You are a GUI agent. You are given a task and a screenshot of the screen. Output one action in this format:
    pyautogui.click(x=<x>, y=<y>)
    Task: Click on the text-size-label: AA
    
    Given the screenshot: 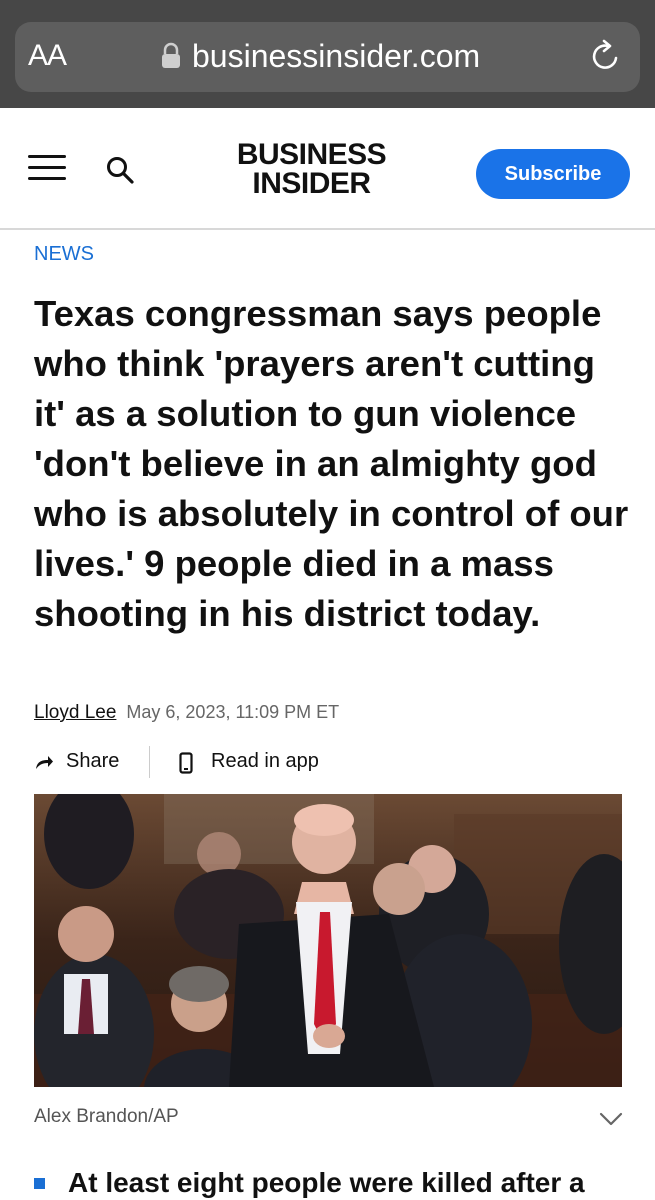 What is the action you would take?
    pyautogui.click(x=47, y=55)
    